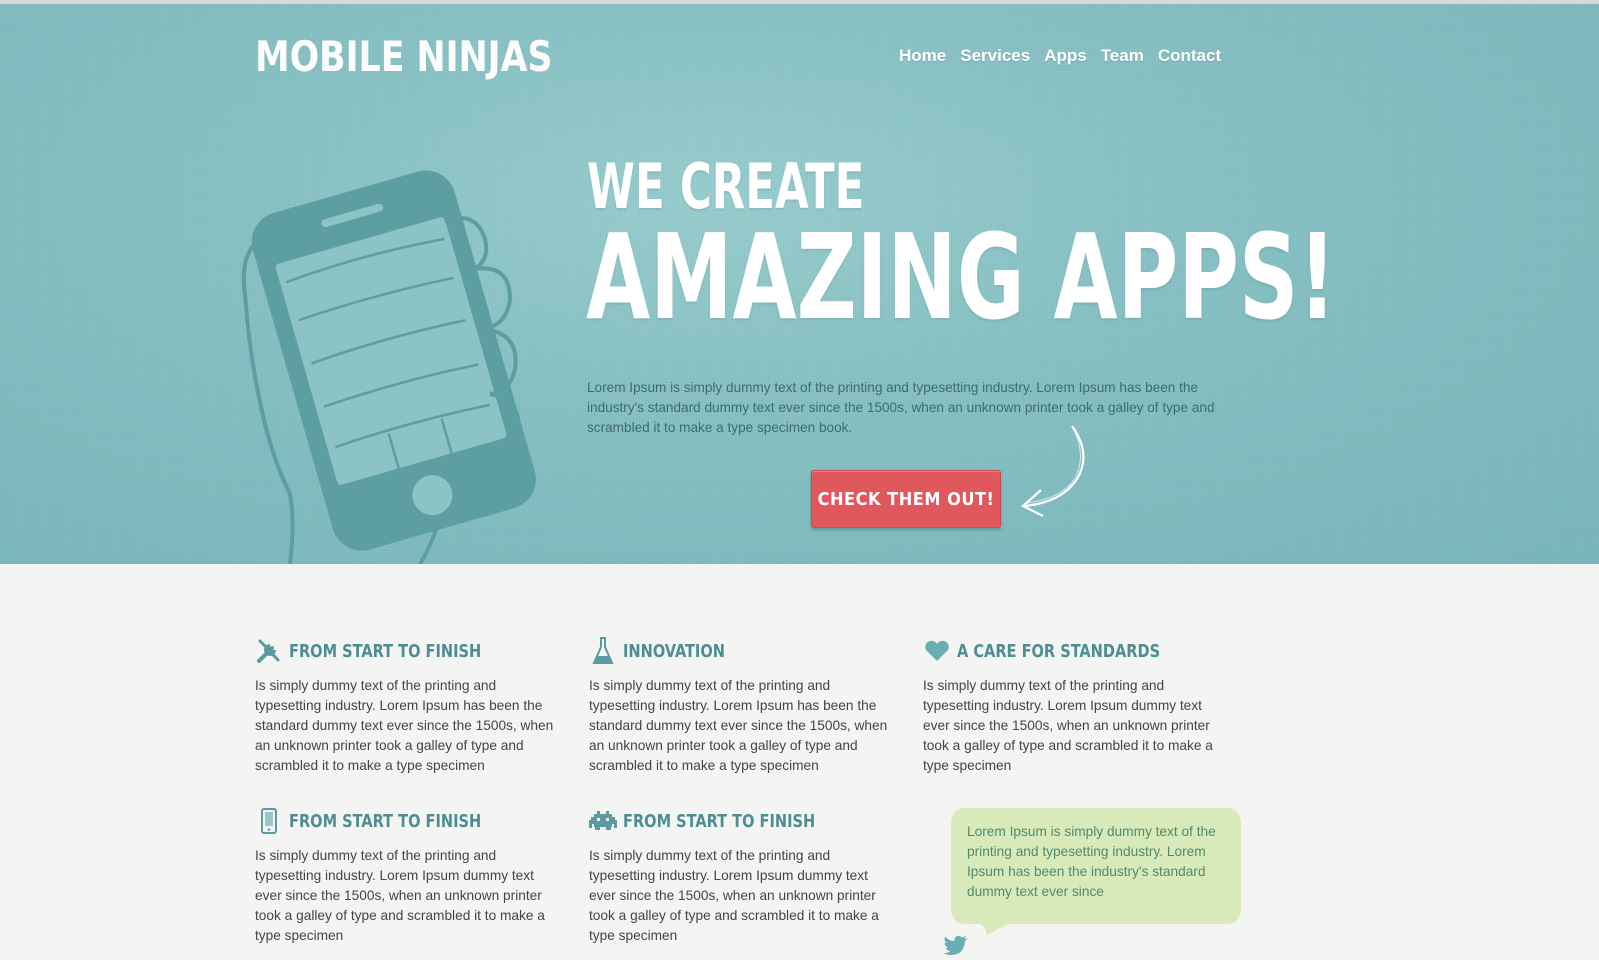 This screenshot has height=960, width=1599. What do you see at coordinates (388, 367) in the screenshot?
I see `phone-in-hand-illustration` at bounding box center [388, 367].